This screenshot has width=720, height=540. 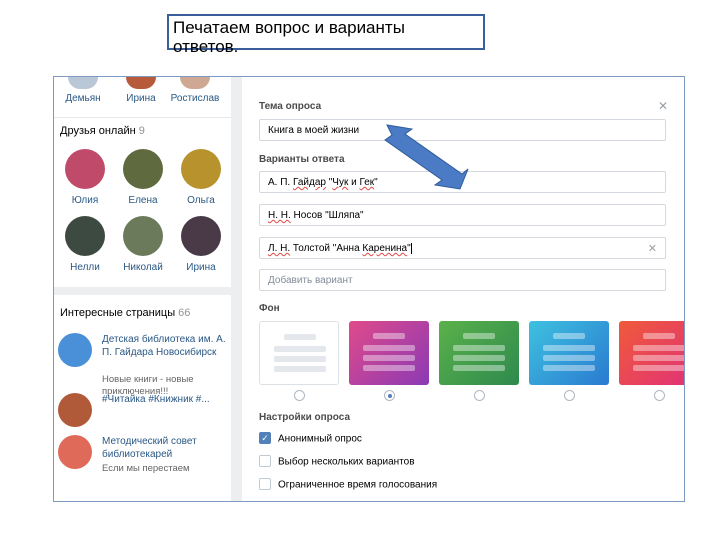 What do you see at coordinates (206, 46) in the screenshot?
I see `caption-line-2: ответов.` at bounding box center [206, 46].